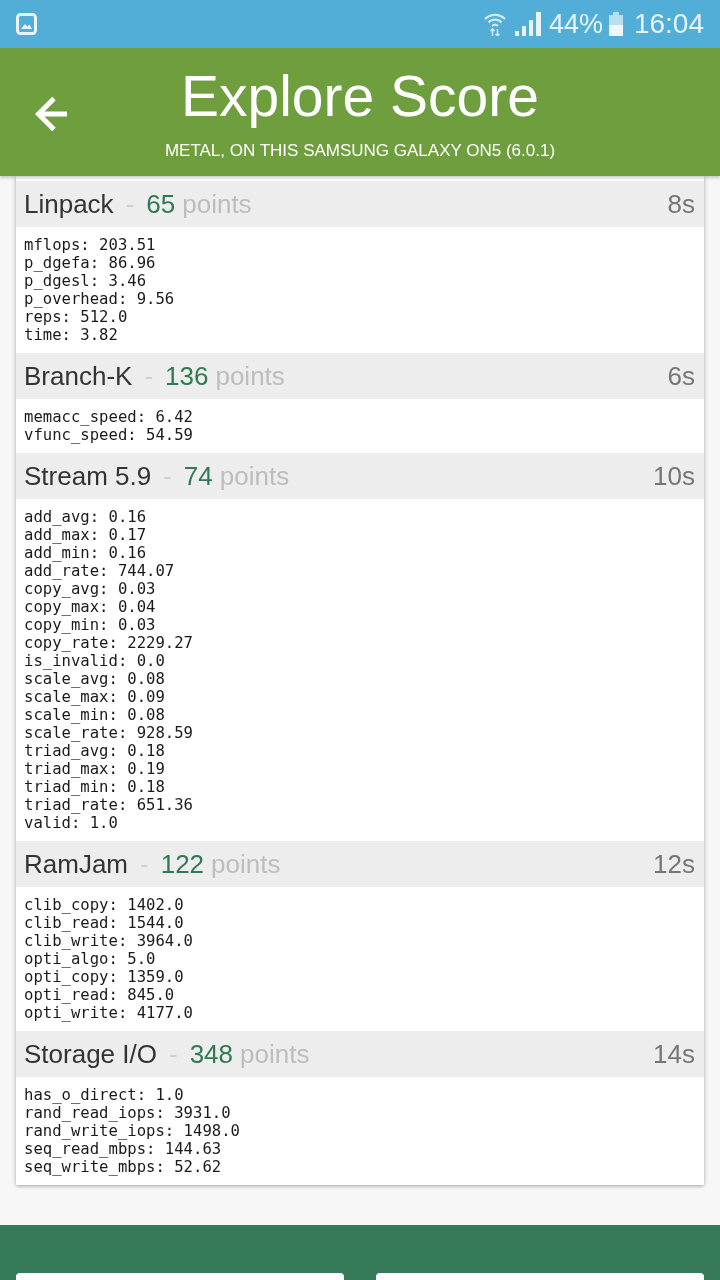  I want to click on wifi-icon, so click(494, 24).